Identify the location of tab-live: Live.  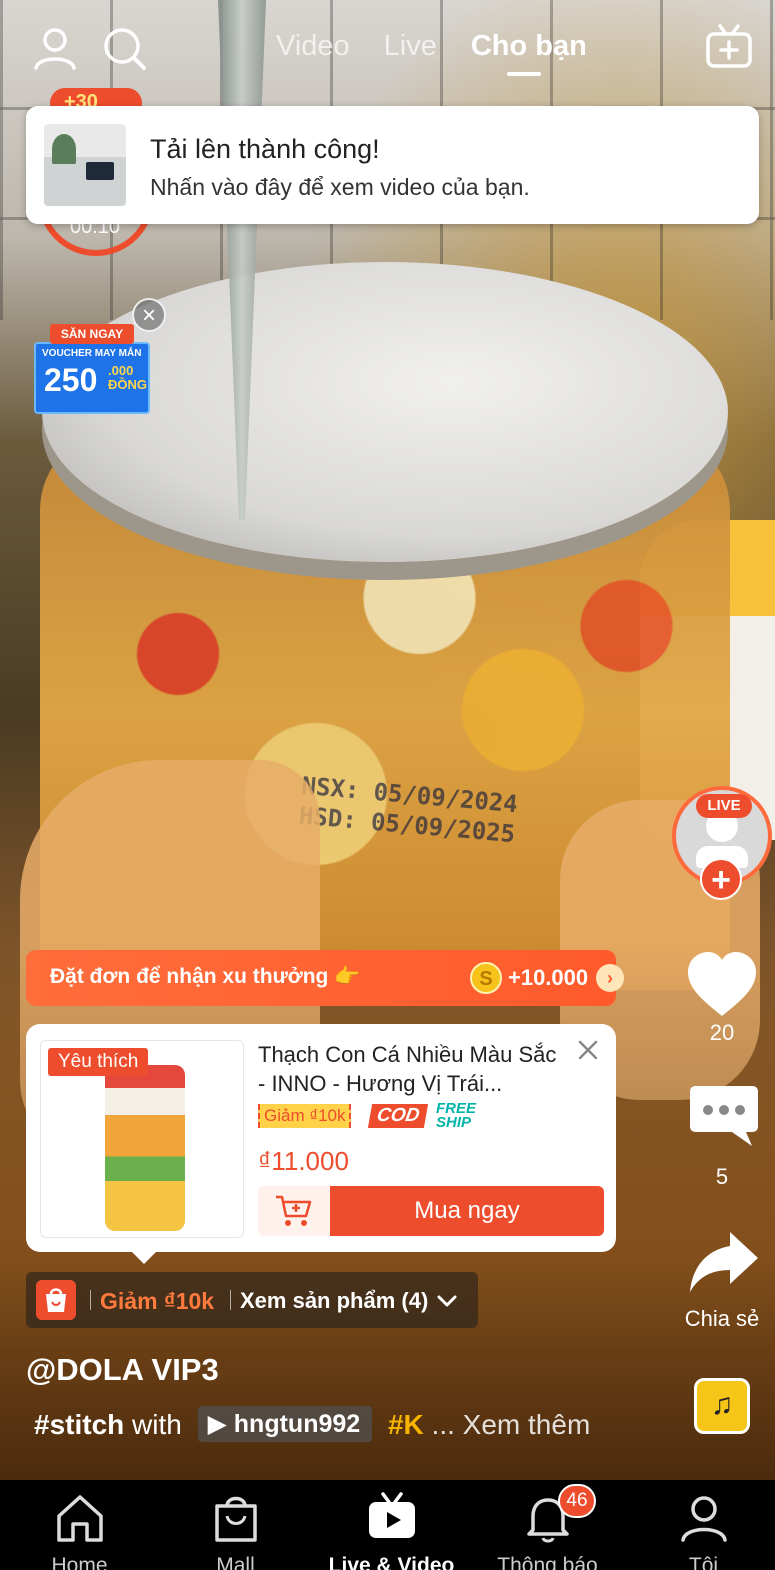
(410, 46).